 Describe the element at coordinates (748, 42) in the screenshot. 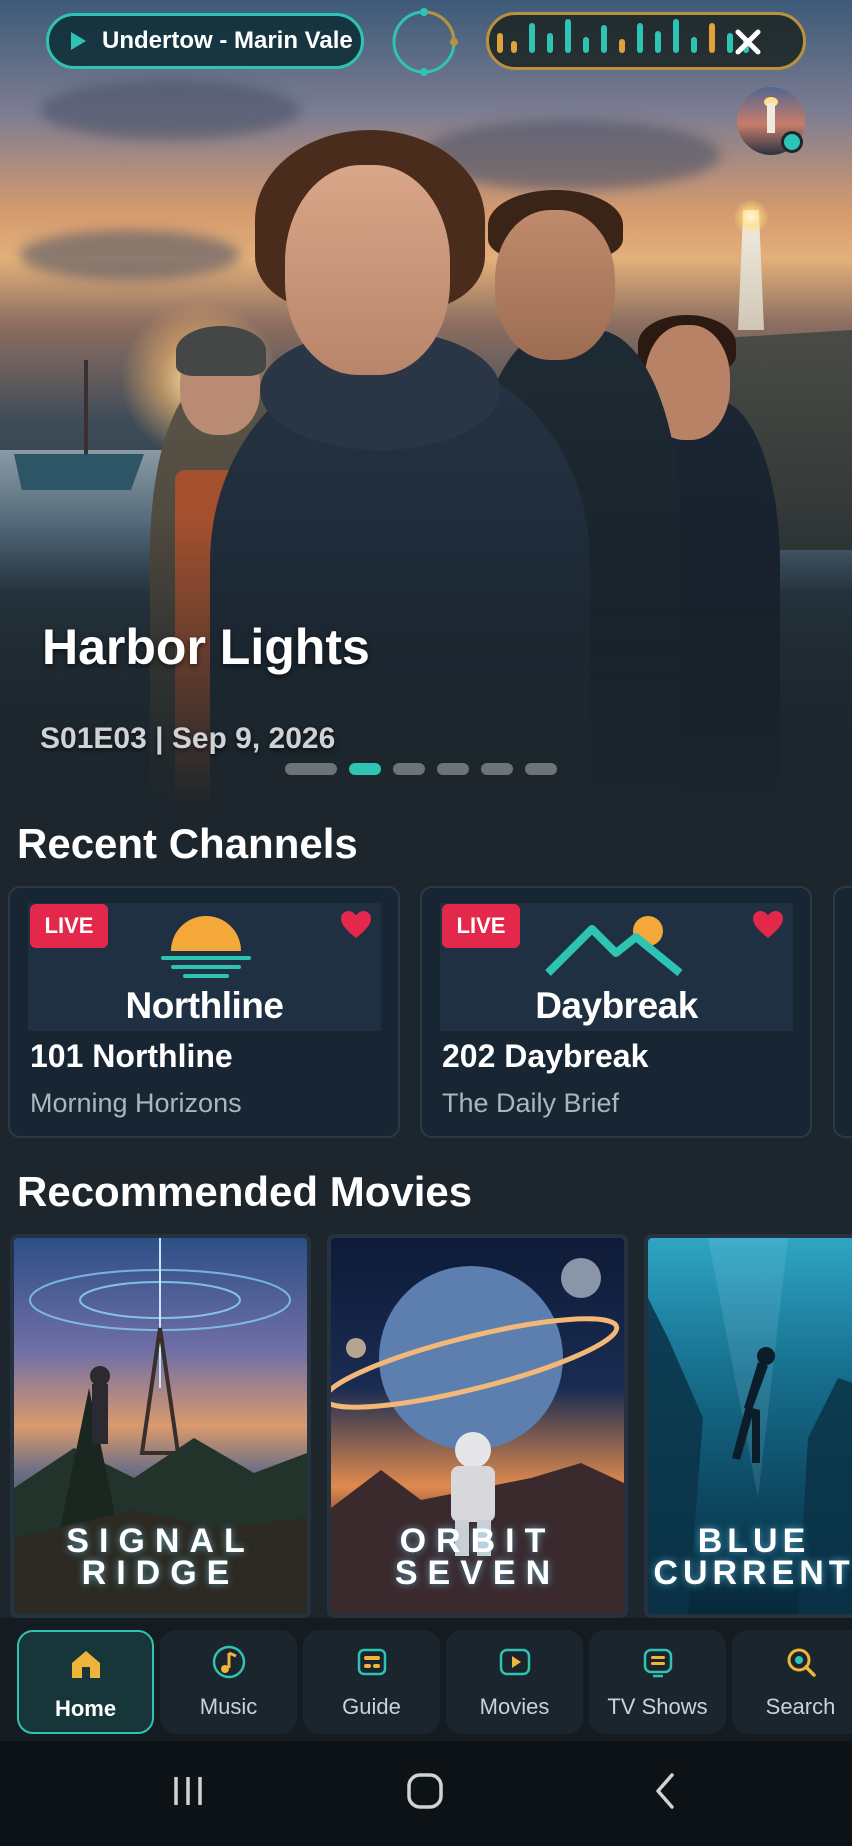

I see `close-icon` at that location.